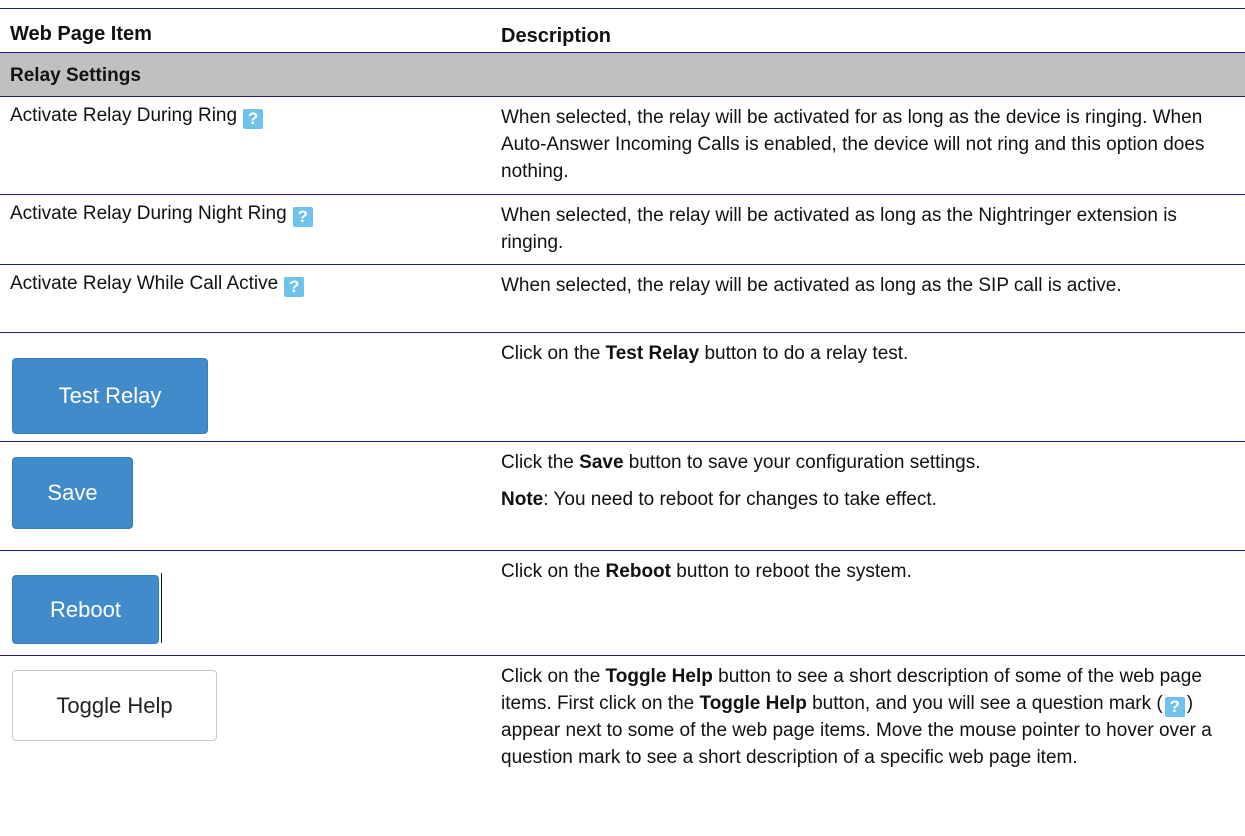 The image size is (1245, 836). What do you see at coordinates (85, 609) in the screenshot?
I see `reboot-button: Reboot` at bounding box center [85, 609].